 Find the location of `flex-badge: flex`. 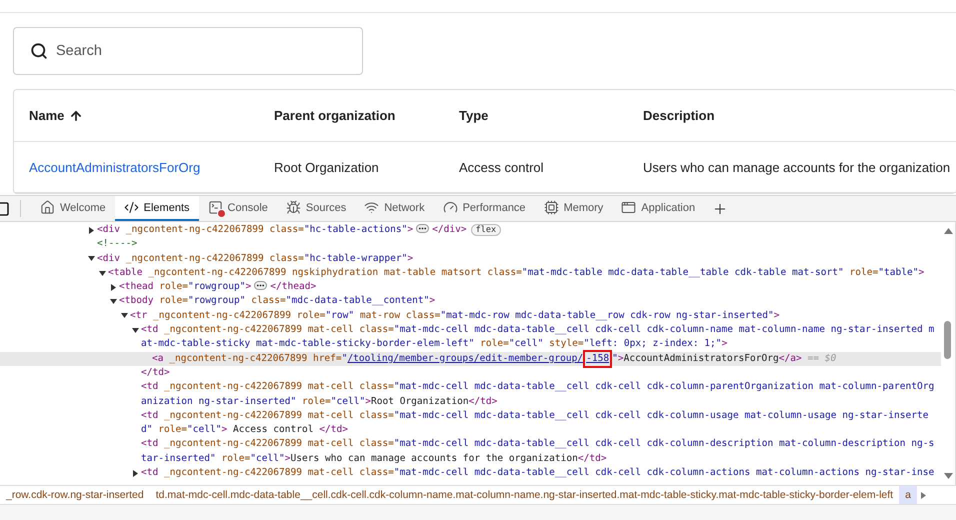

flex-badge: flex is located at coordinates (486, 230).